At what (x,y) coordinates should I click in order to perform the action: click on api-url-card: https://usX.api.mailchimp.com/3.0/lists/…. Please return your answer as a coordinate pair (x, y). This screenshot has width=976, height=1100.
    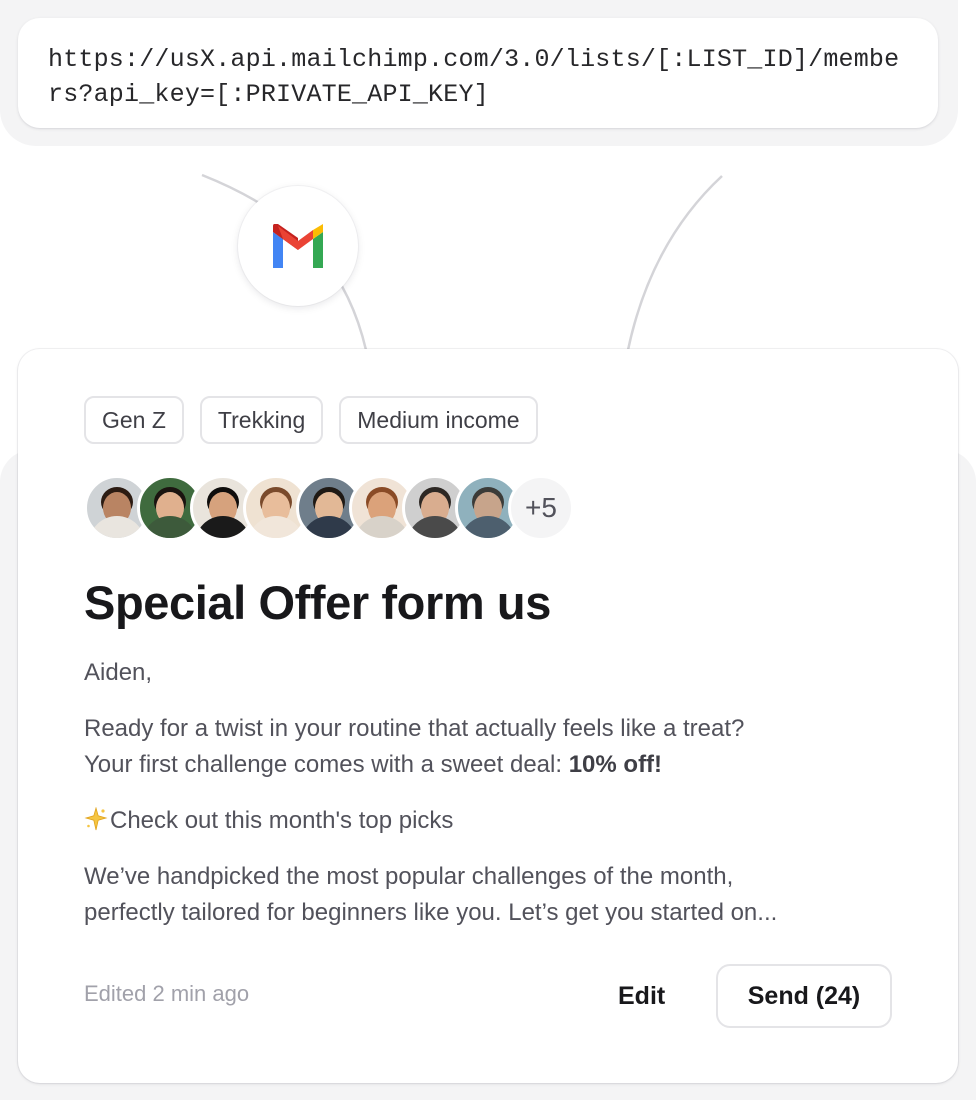
    Looking at the image, I should click on (478, 73).